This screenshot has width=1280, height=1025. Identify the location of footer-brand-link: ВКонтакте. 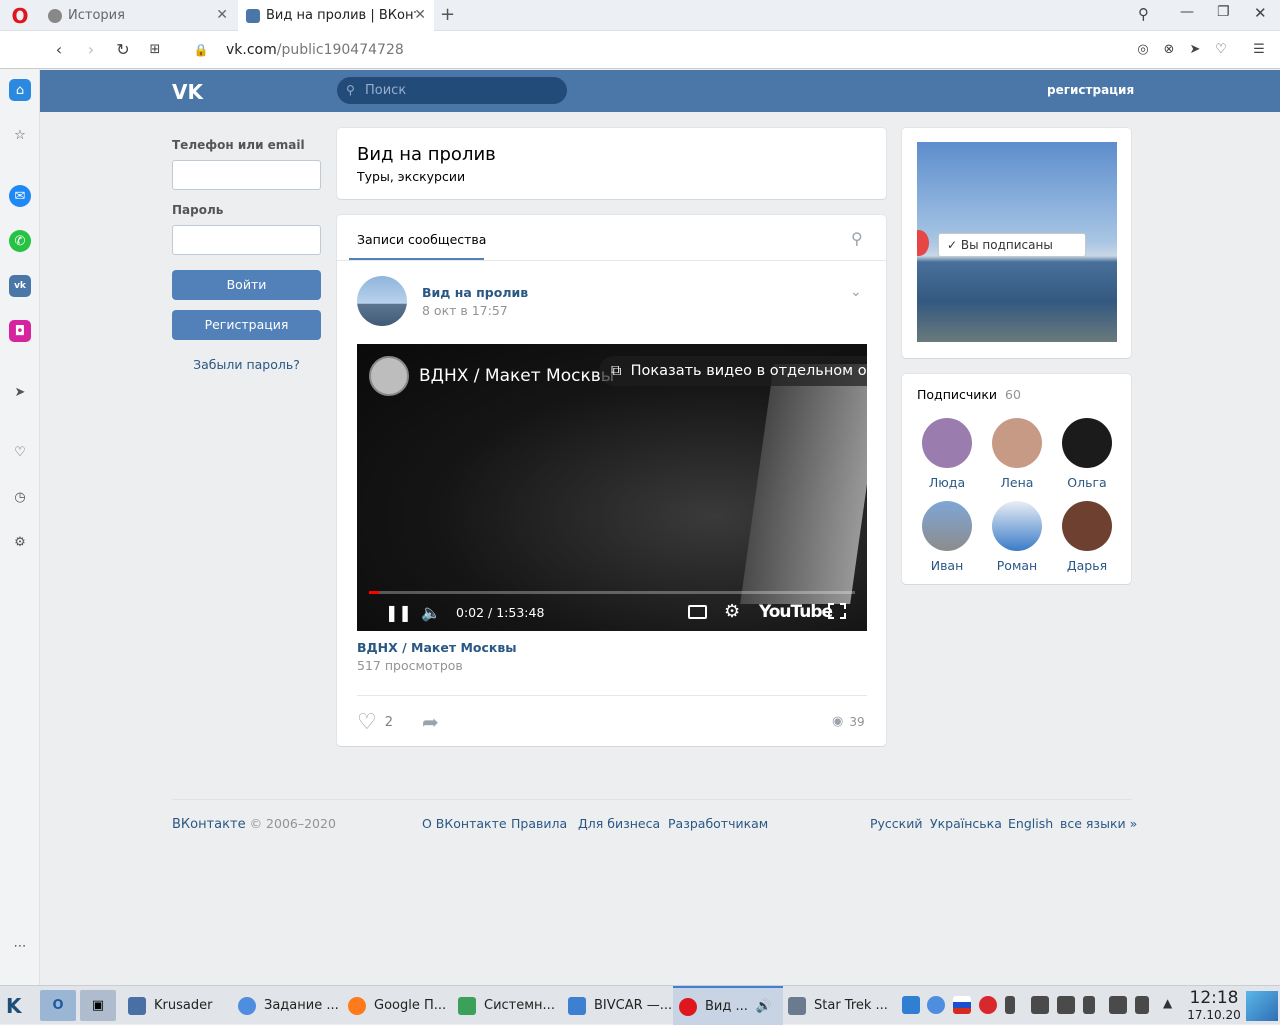
(209, 824).